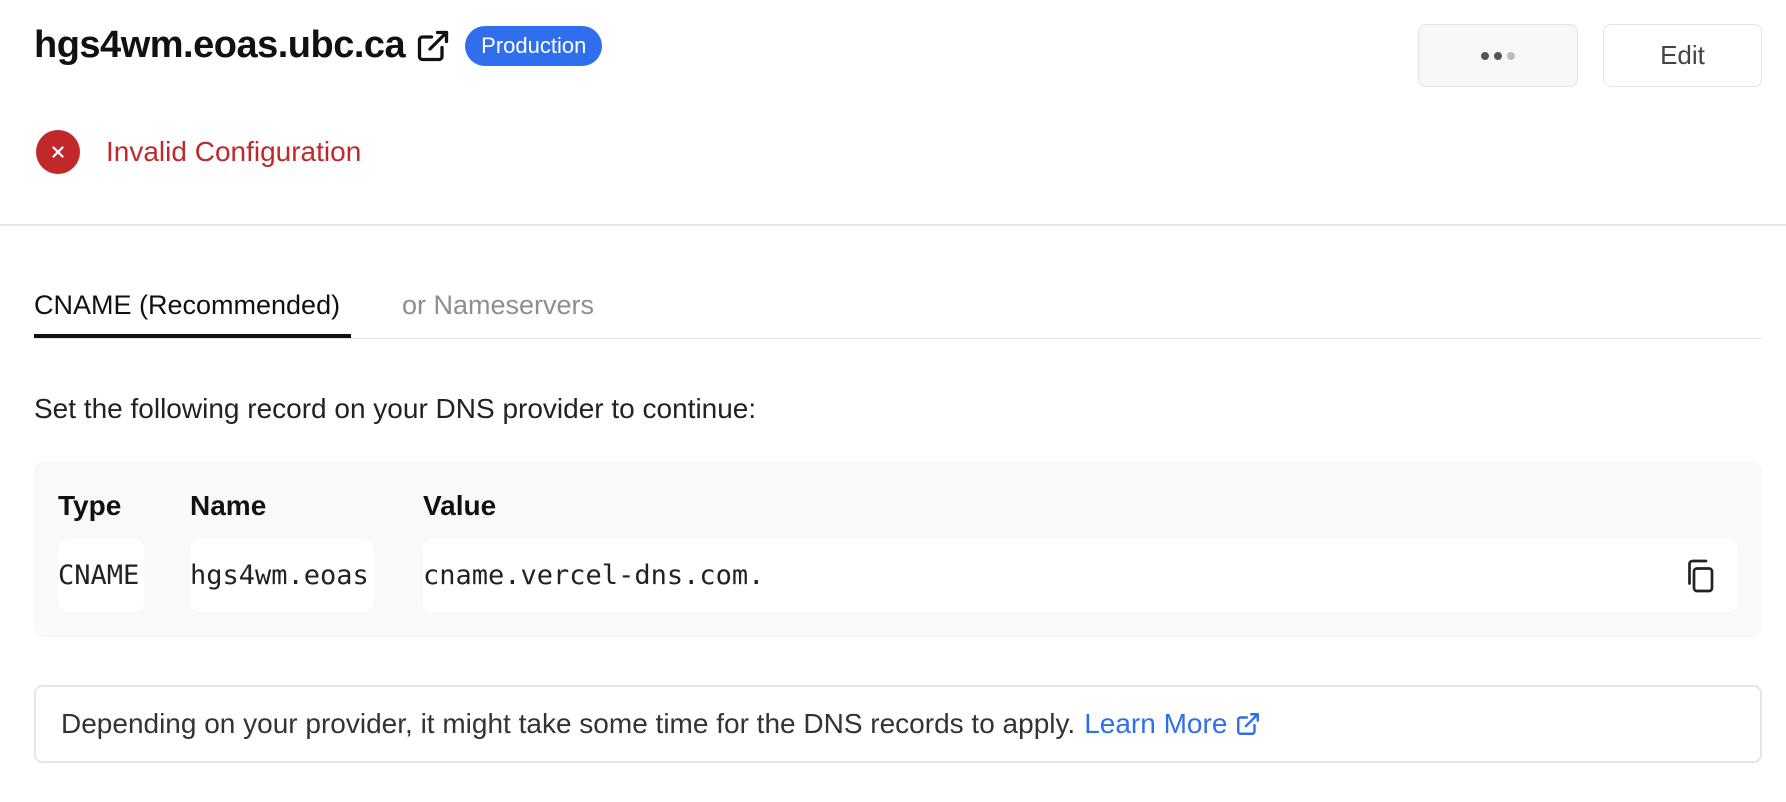 The height and width of the screenshot is (802, 1786). I want to click on configuration-status: Invalid Configuration, so click(198, 152).